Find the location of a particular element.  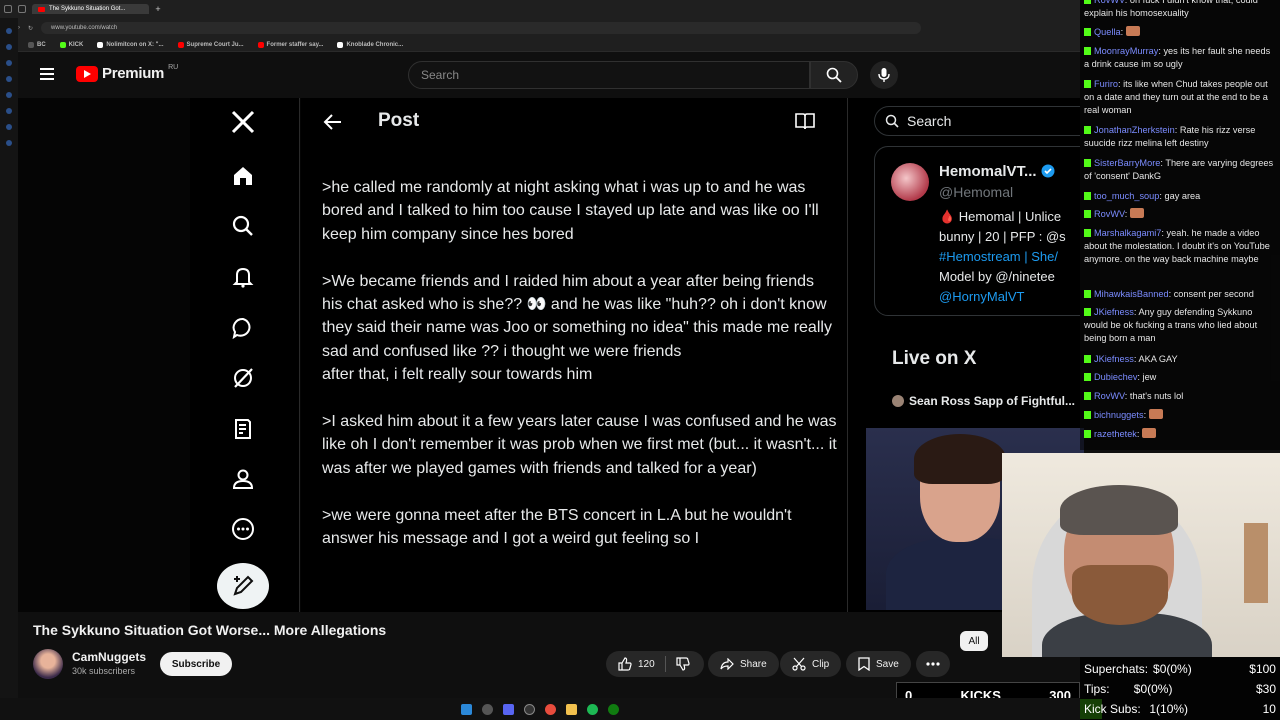

forward-icon: › is located at coordinates (19, 28).